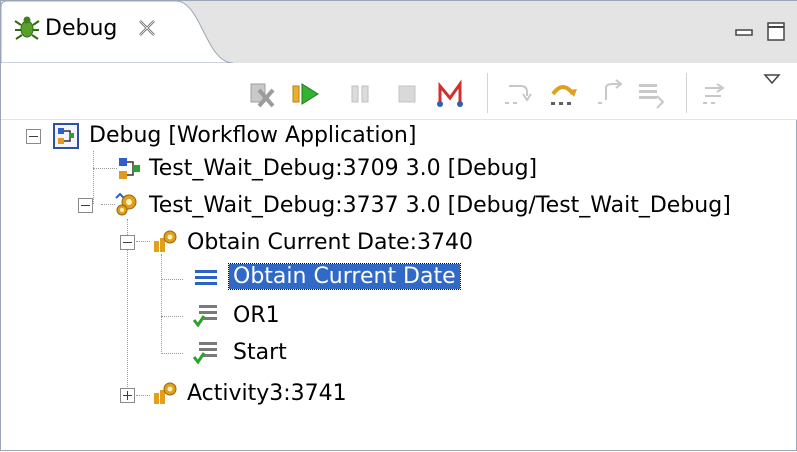 The height and width of the screenshot is (452, 797). I want to click on step-filters-icon, so click(715, 94).